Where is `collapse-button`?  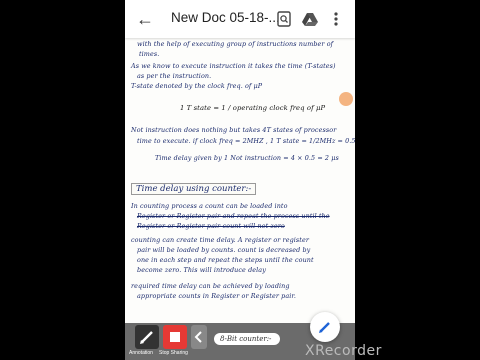
collapse-button is located at coordinates (199, 337).